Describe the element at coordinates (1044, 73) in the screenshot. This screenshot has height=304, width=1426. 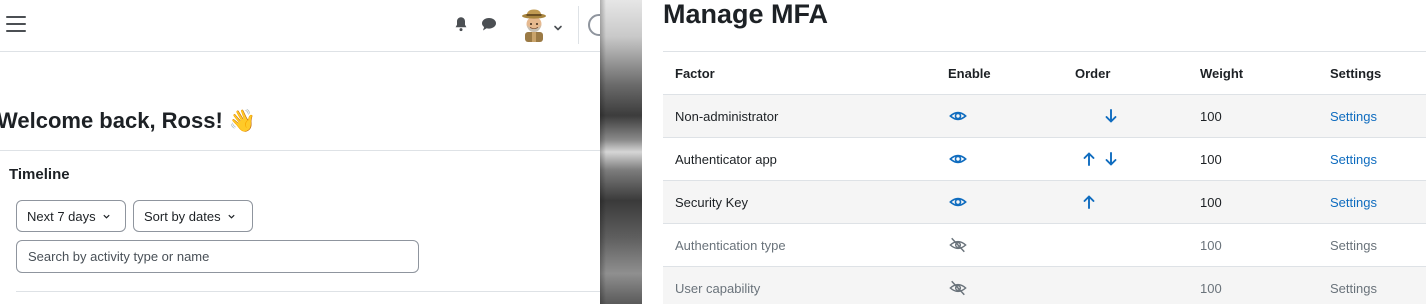
I see `table-header-row: Factor Enable Order Weight Settings` at that location.